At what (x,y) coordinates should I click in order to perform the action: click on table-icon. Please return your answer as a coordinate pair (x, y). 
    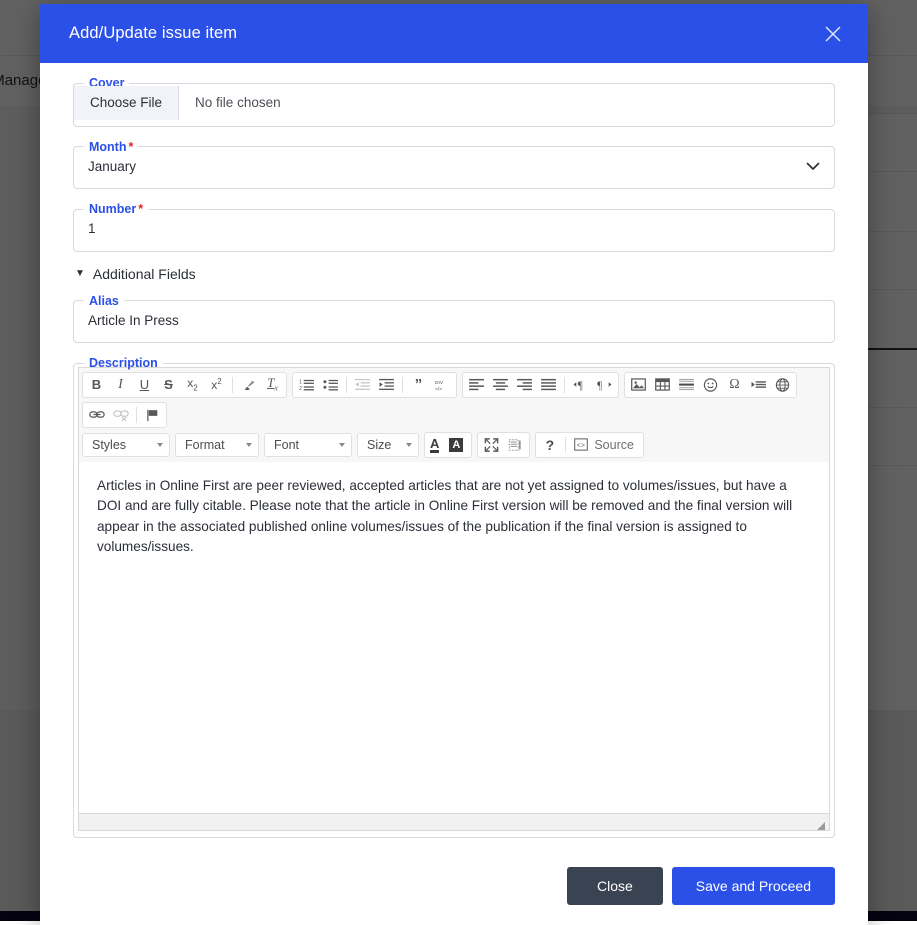
    Looking at the image, I should click on (662, 385).